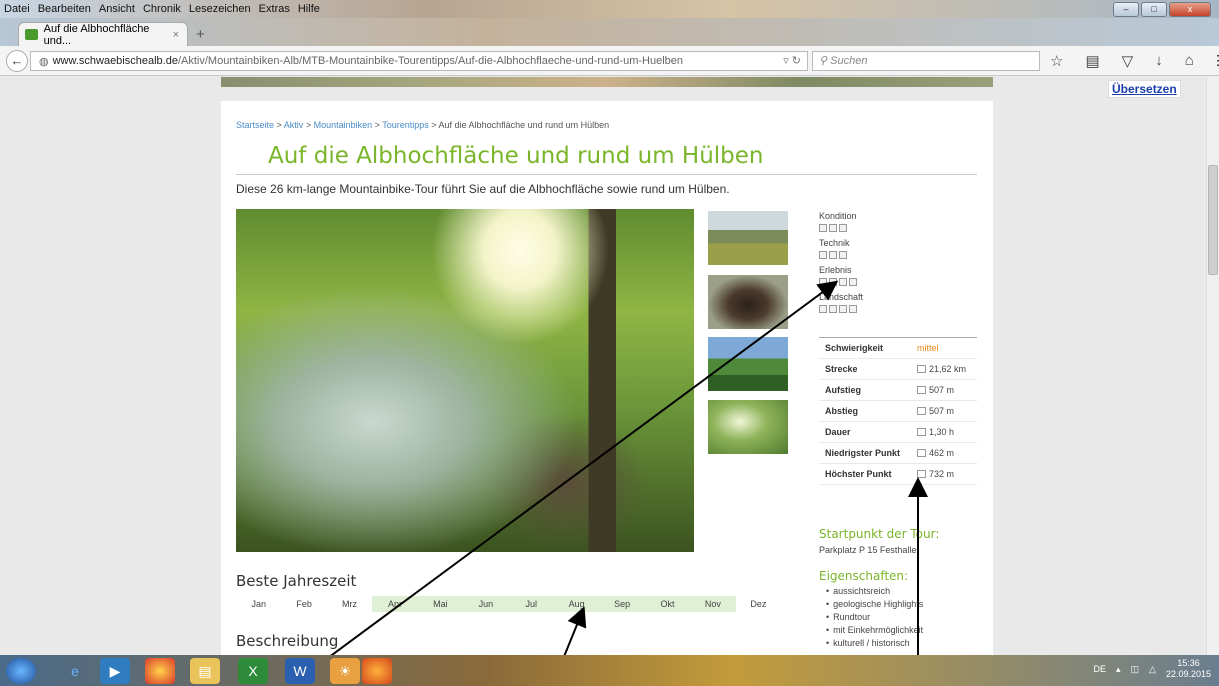 This screenshot has height=686, width=1219. Describe the element at coordinates (508, 604) in the screenshot. I see `season-months: Jan Feb Mrz Apr Mai Jun Jul Aug Sep Okt Nov Dez` at that location.